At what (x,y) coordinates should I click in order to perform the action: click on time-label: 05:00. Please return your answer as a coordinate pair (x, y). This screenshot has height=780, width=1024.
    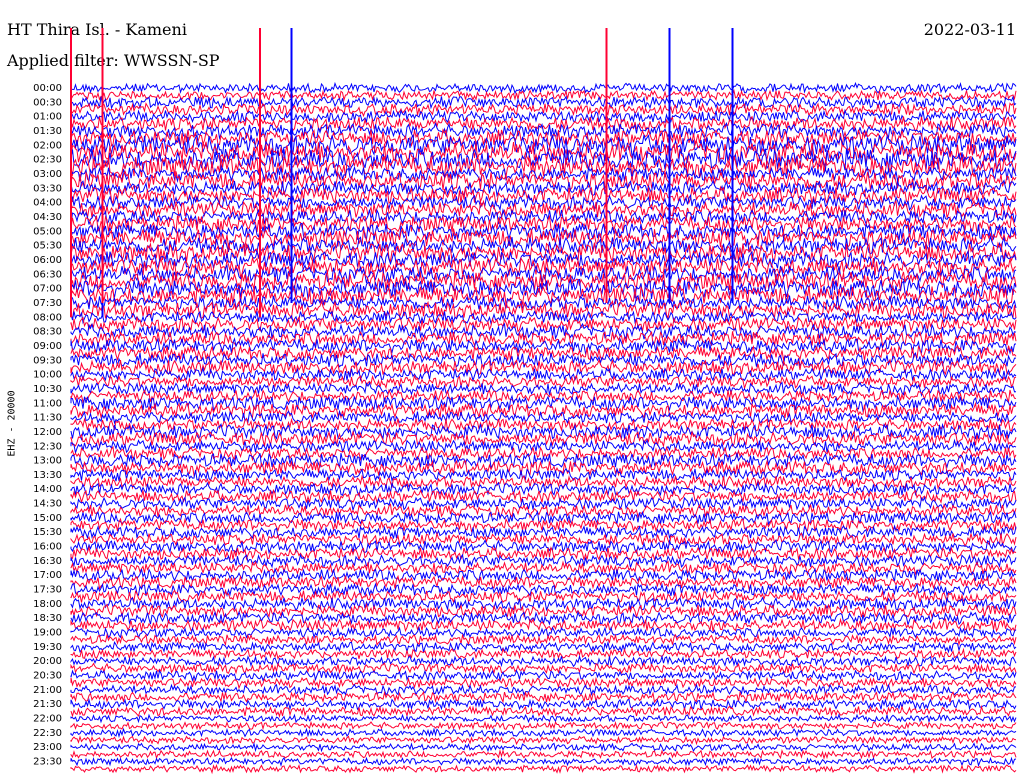
    Looking at the image, I should click on (47, 231).